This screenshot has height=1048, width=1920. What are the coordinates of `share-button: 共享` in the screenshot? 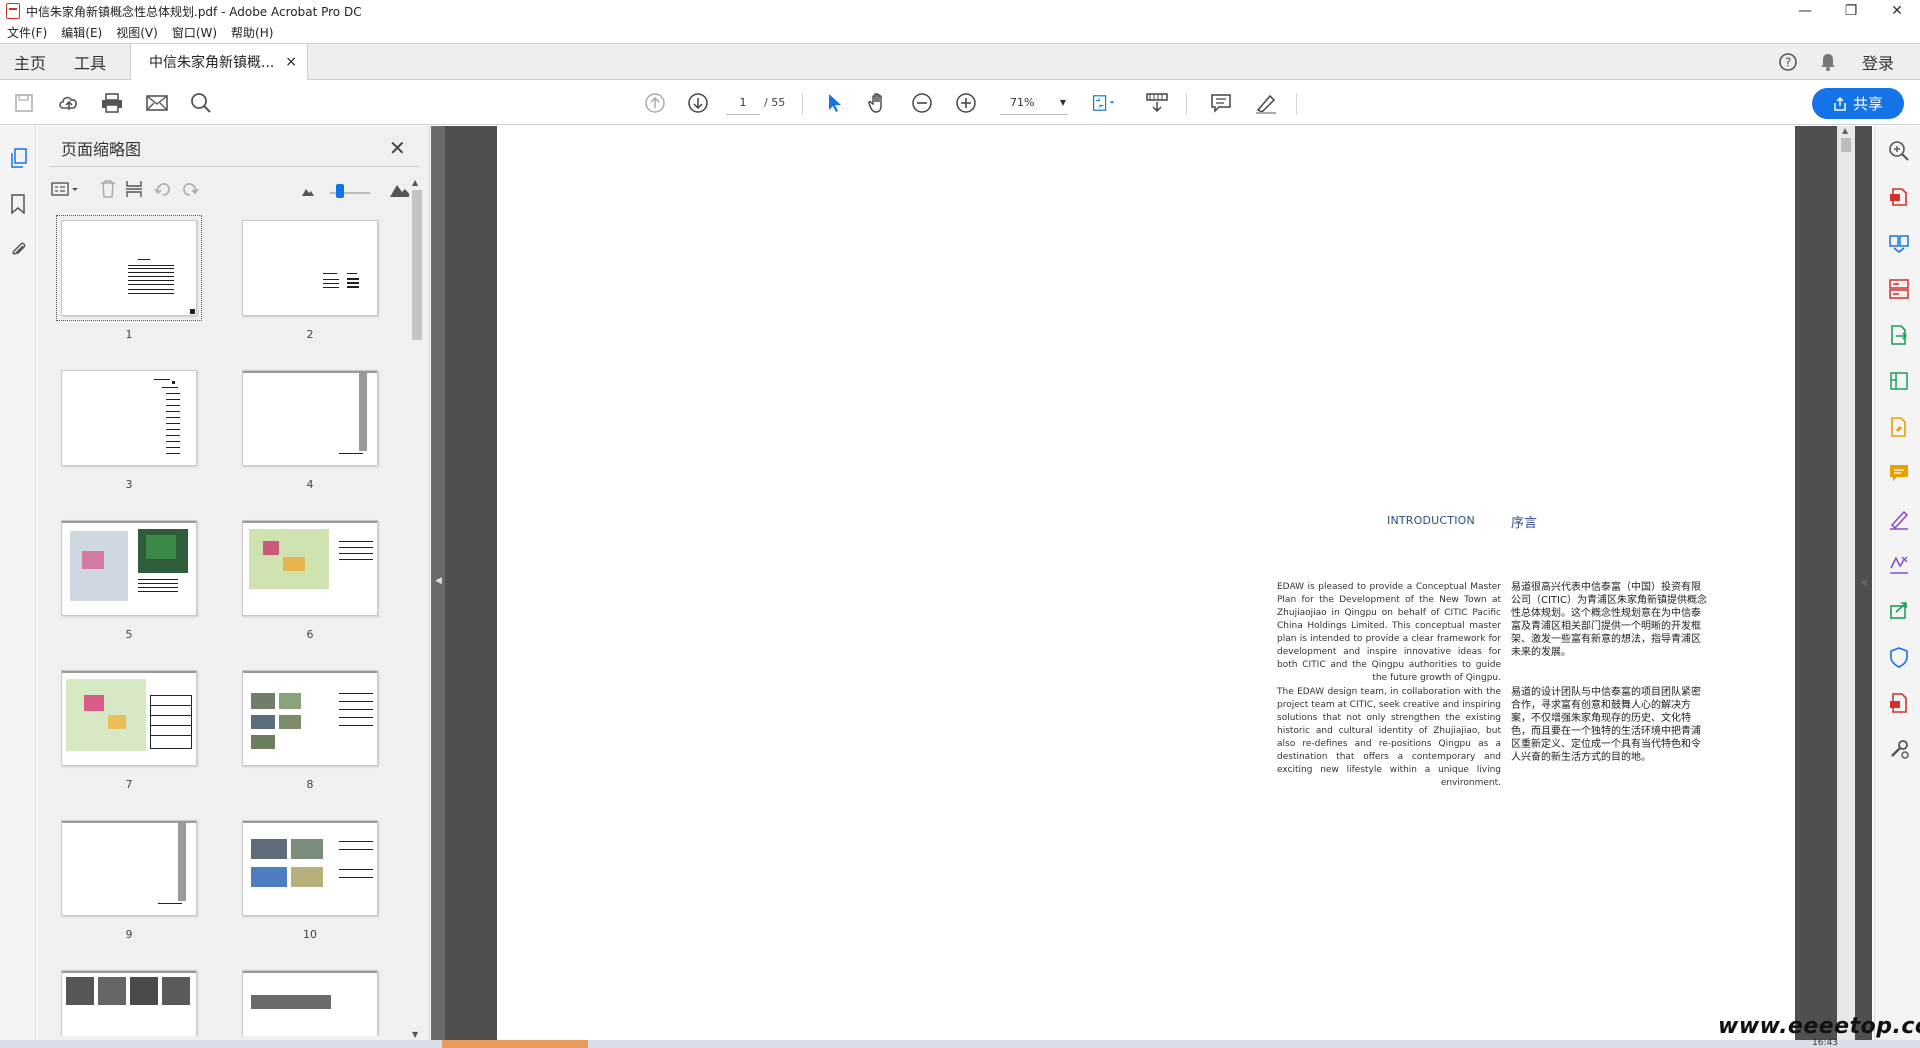 It's located at (1858, 103).